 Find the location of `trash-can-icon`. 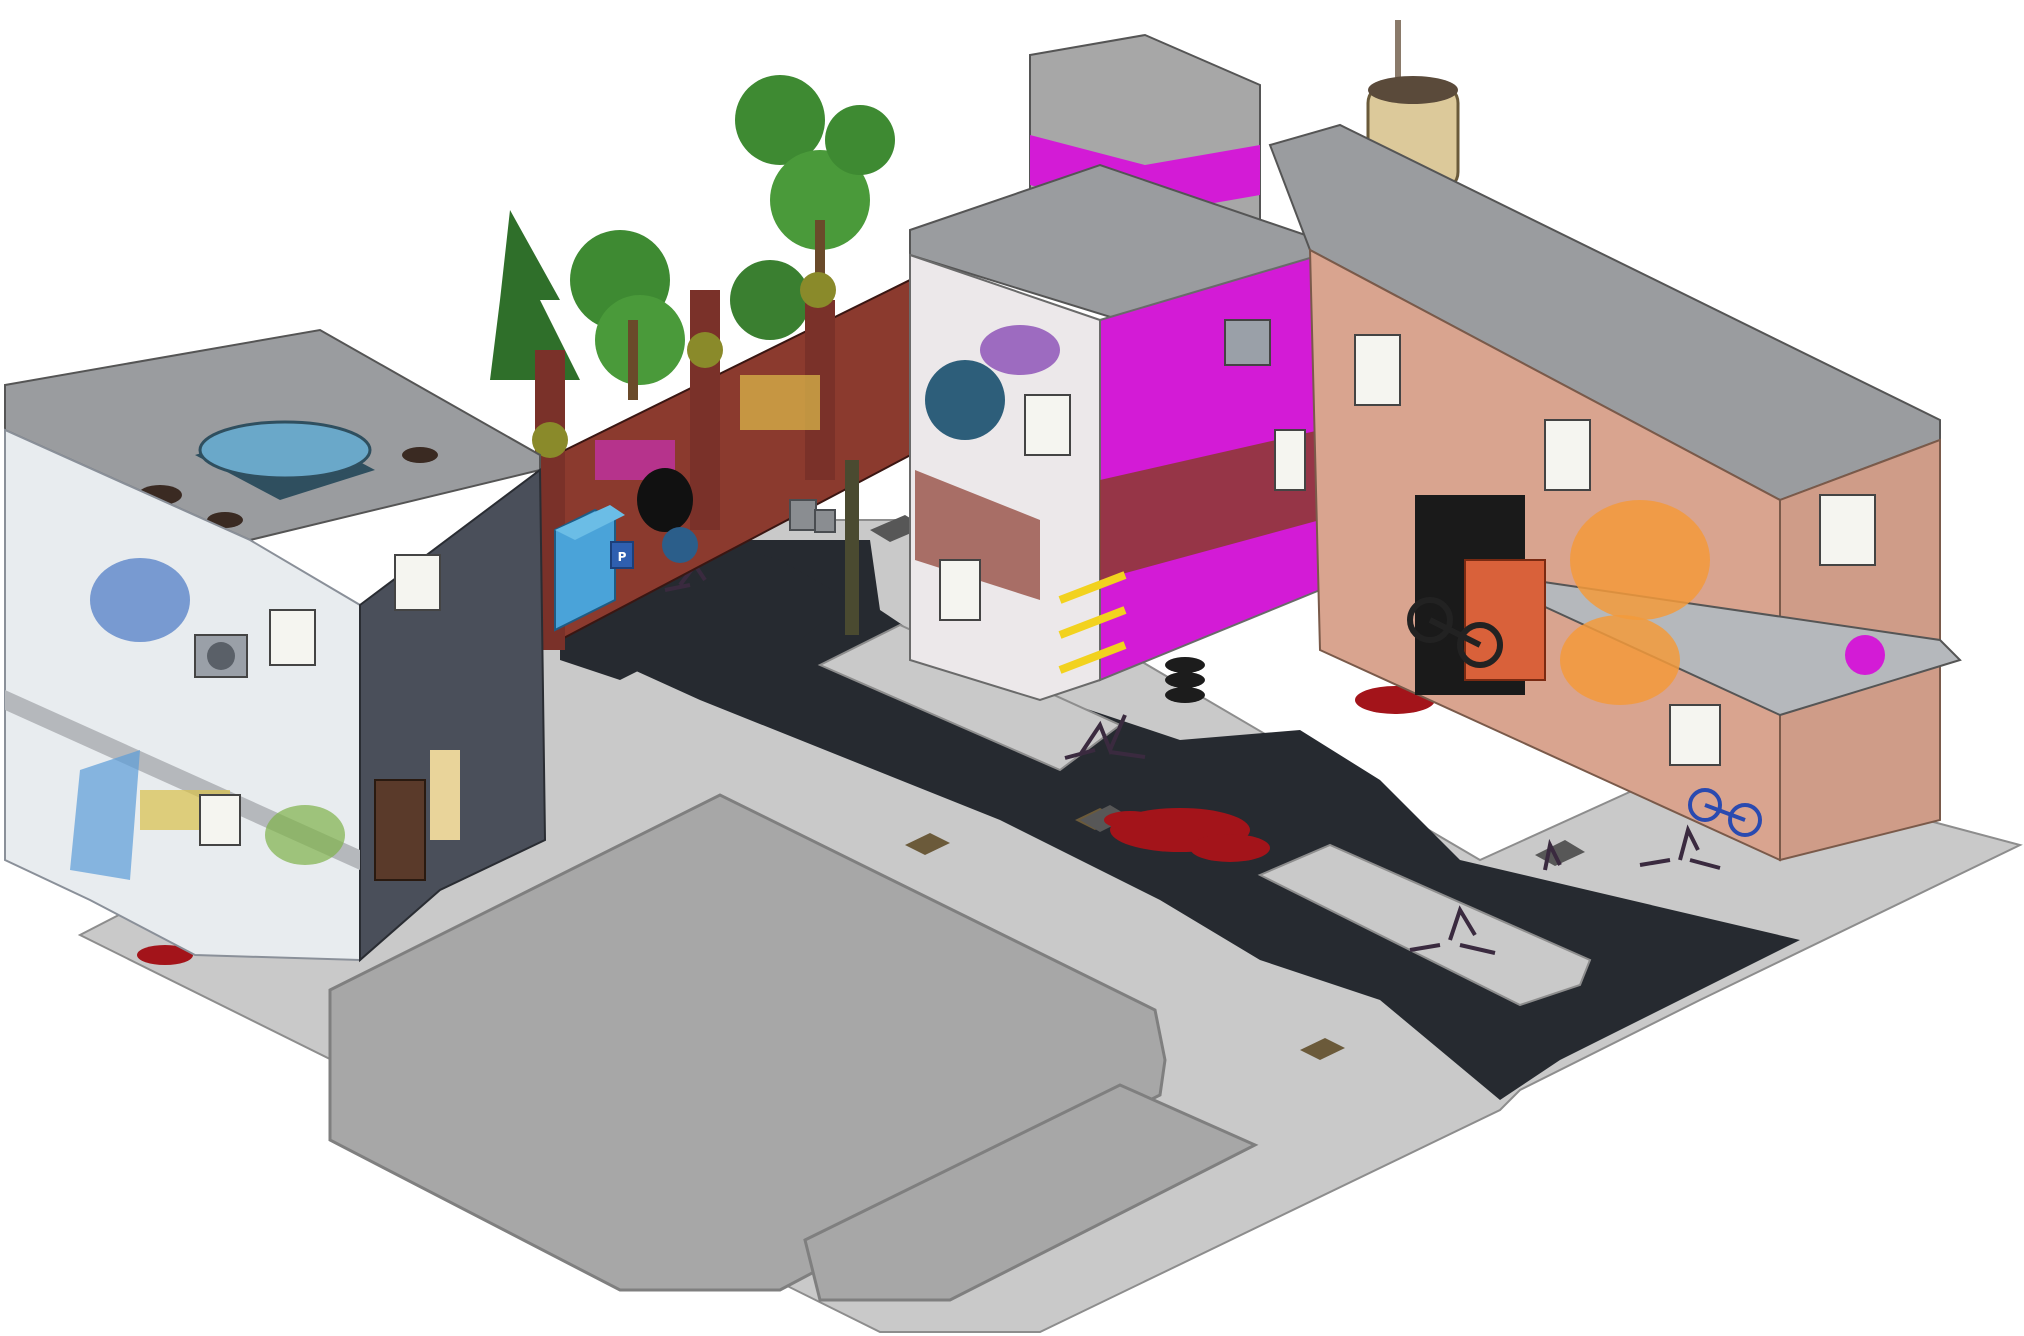

trash-can-icon is located at coordinates (812, 516).